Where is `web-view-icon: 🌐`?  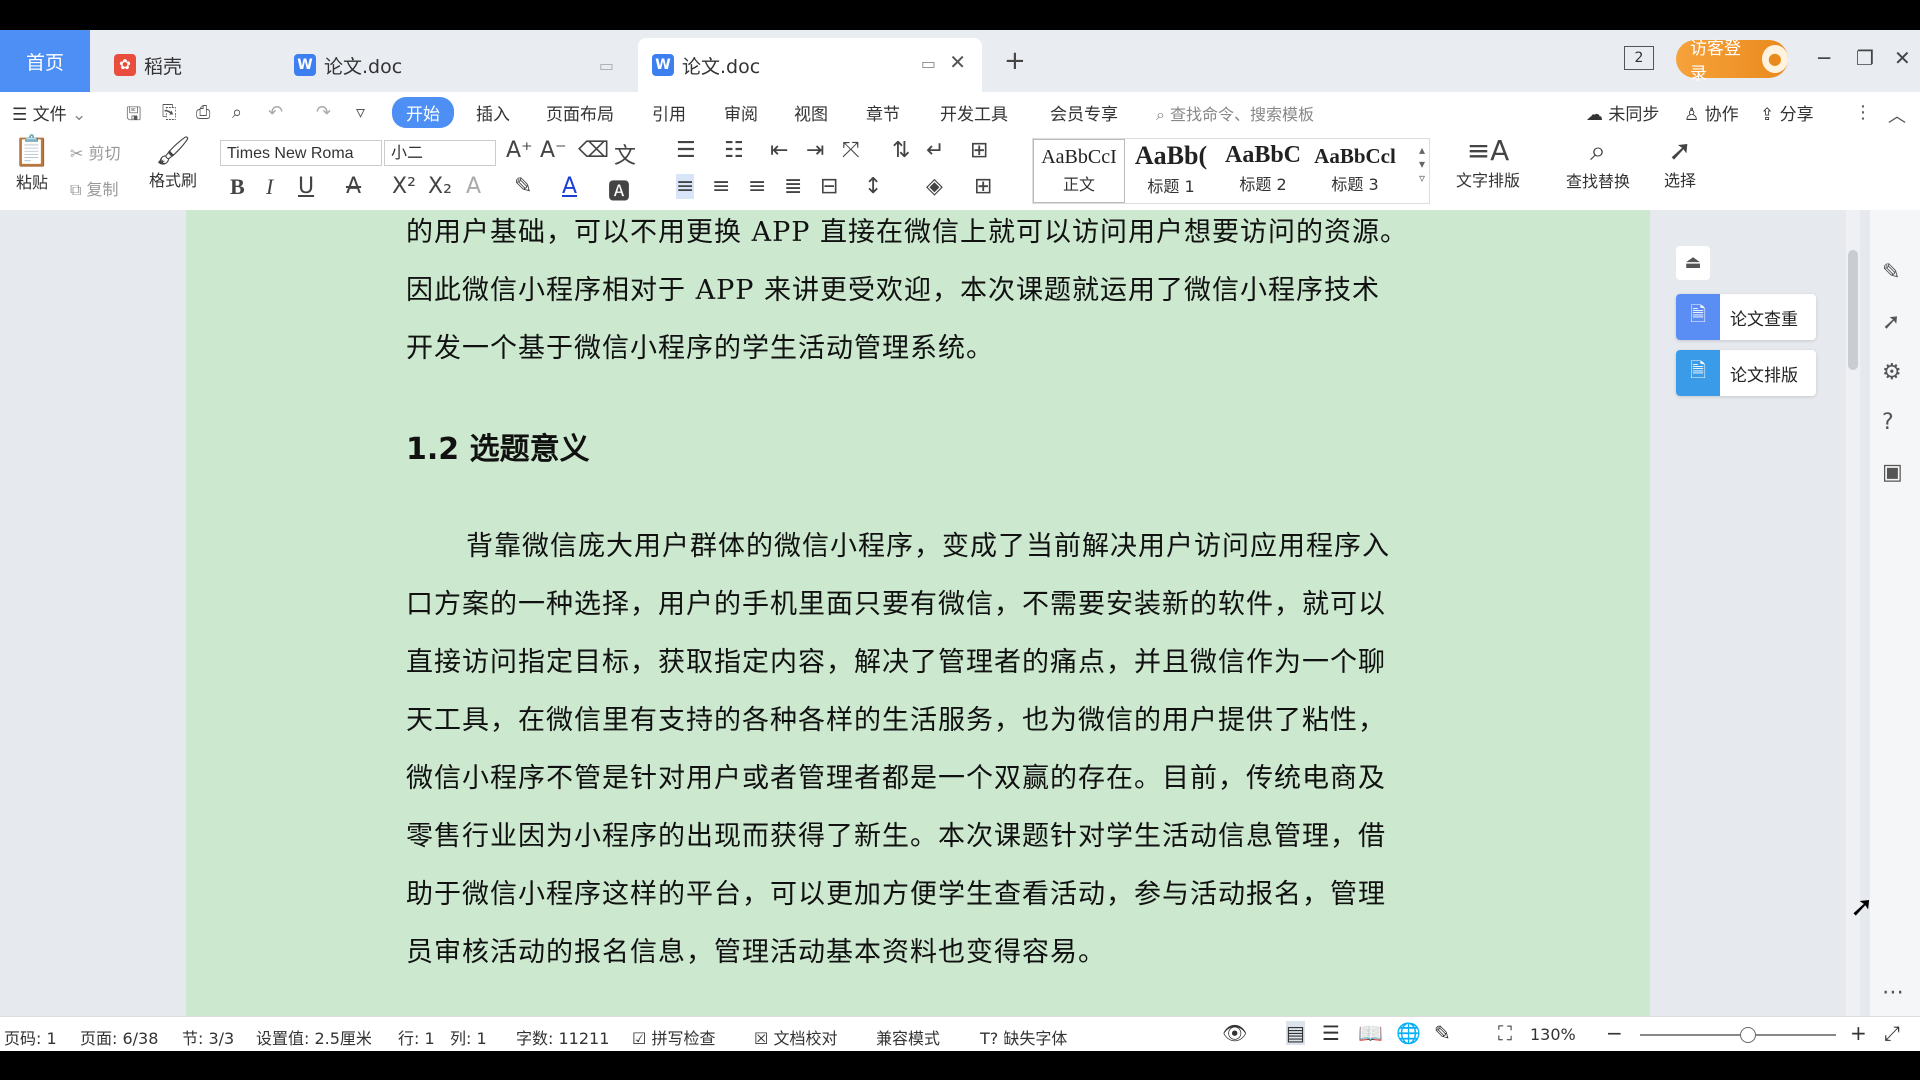 web-view-icon: 🌐 is located at coordinates (1408, 1033).